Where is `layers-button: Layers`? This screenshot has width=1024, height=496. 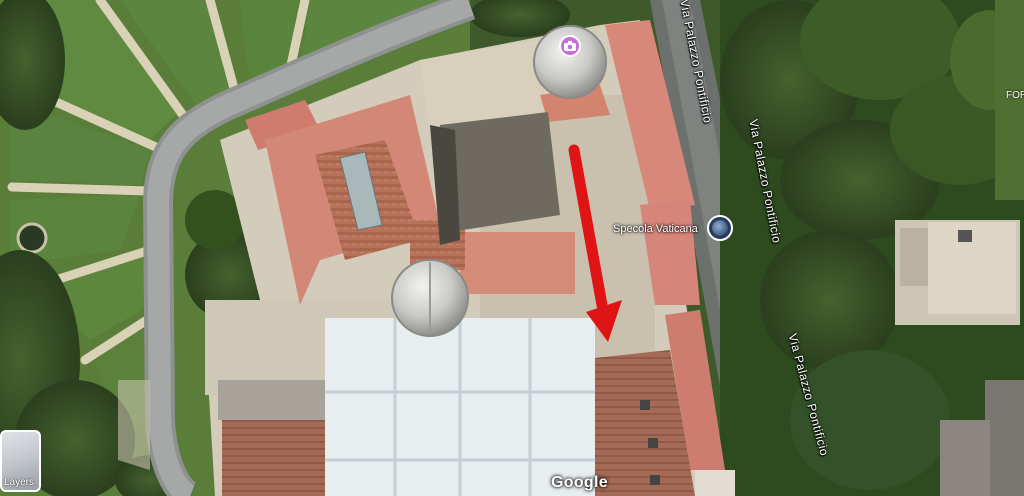 layers-button: Layers is located at coordinates (20, 461).